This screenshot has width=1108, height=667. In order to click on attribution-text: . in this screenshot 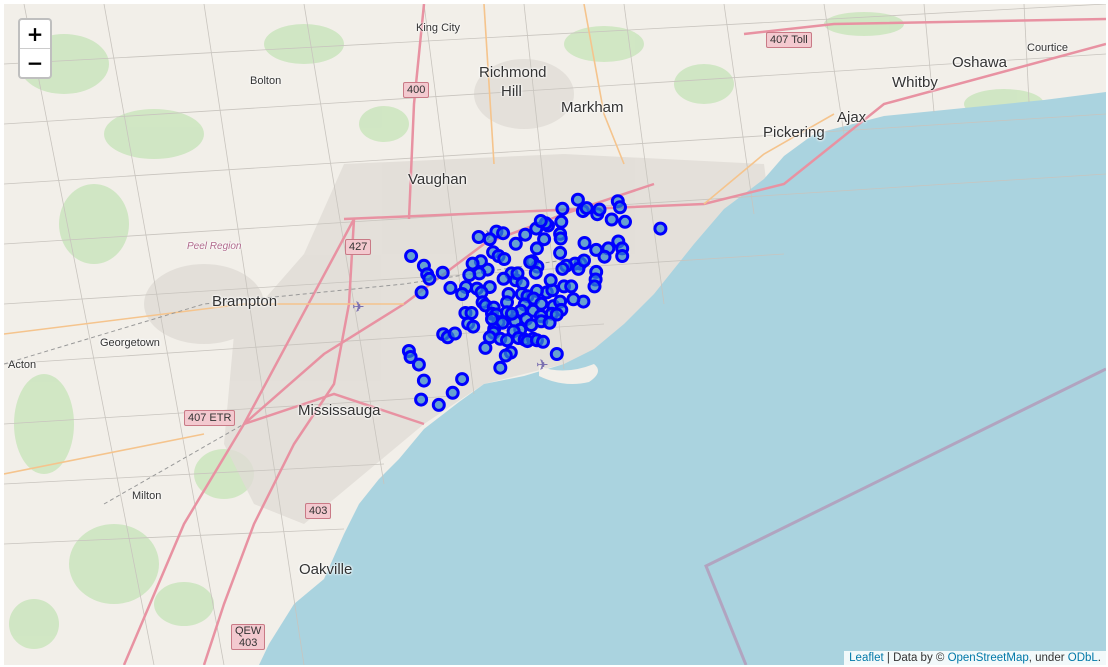, I will do `click(1099, 658)`.